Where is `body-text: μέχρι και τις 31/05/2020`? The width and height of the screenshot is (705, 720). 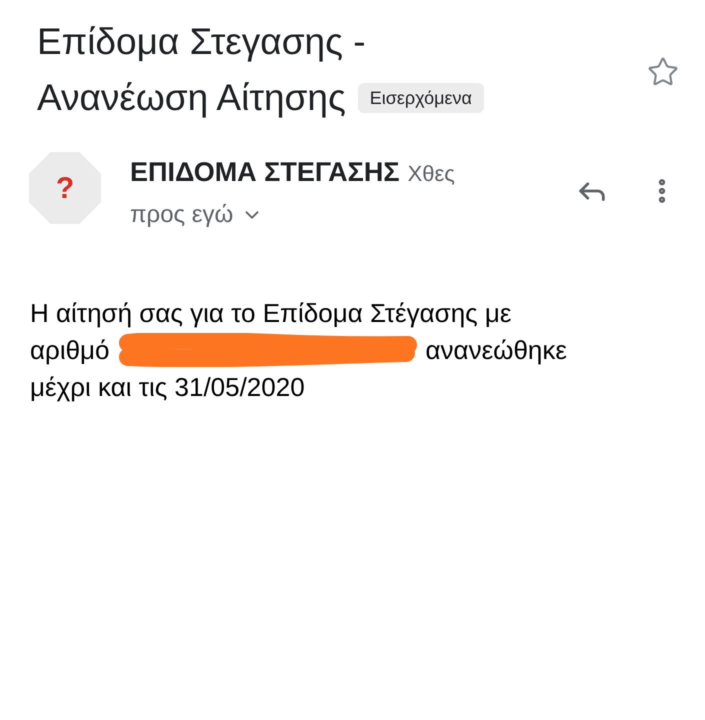
body-text: μέχρι και τις 31/05/2020 is located at coordinates (167, 387).